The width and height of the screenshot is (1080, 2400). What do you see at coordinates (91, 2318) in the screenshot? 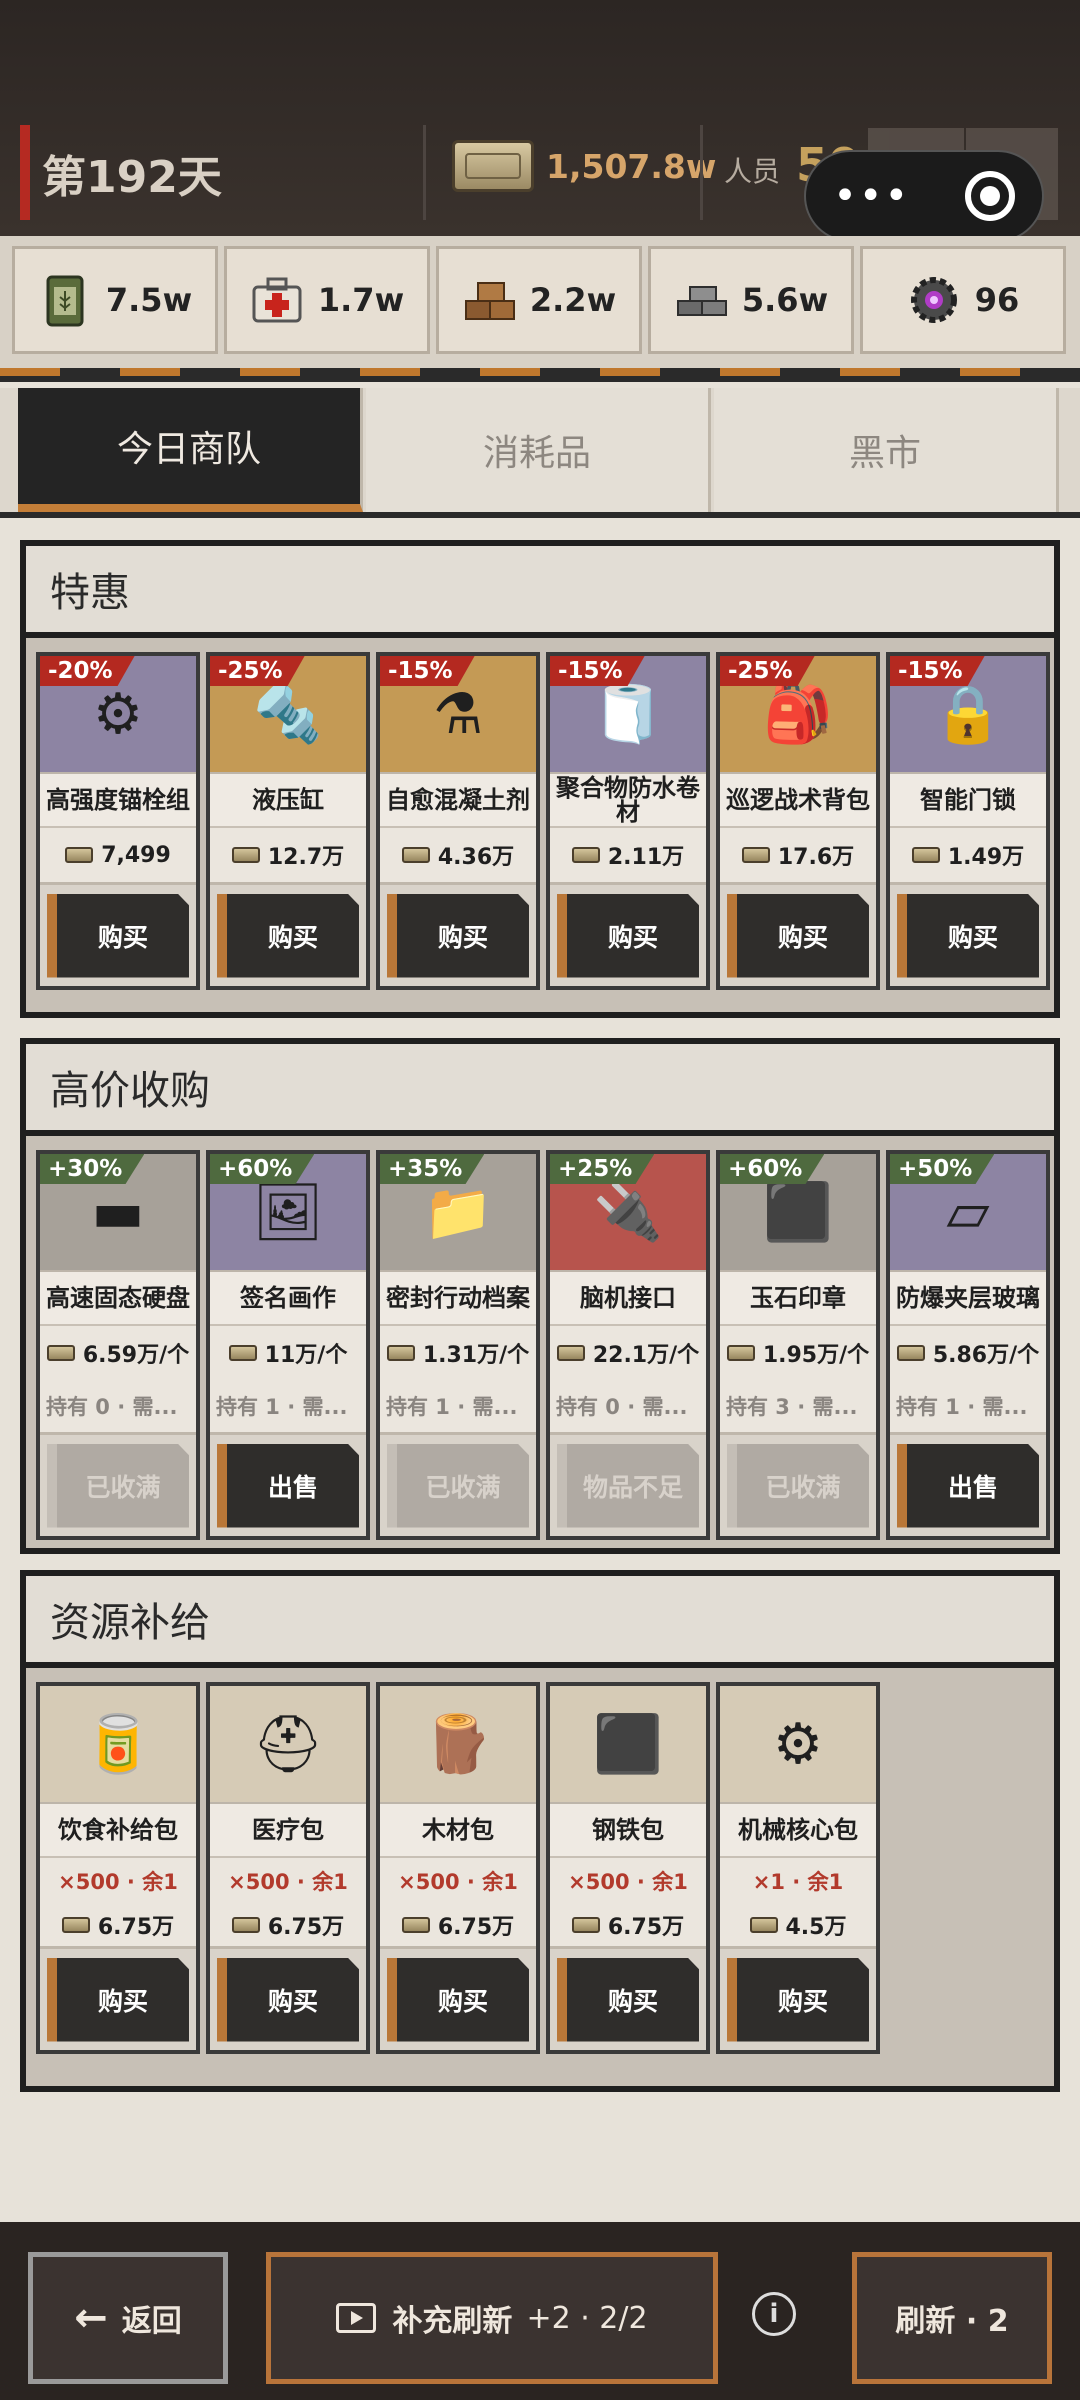
I see `back-arrow-icon: ←` at bounding box center [91, 2318].